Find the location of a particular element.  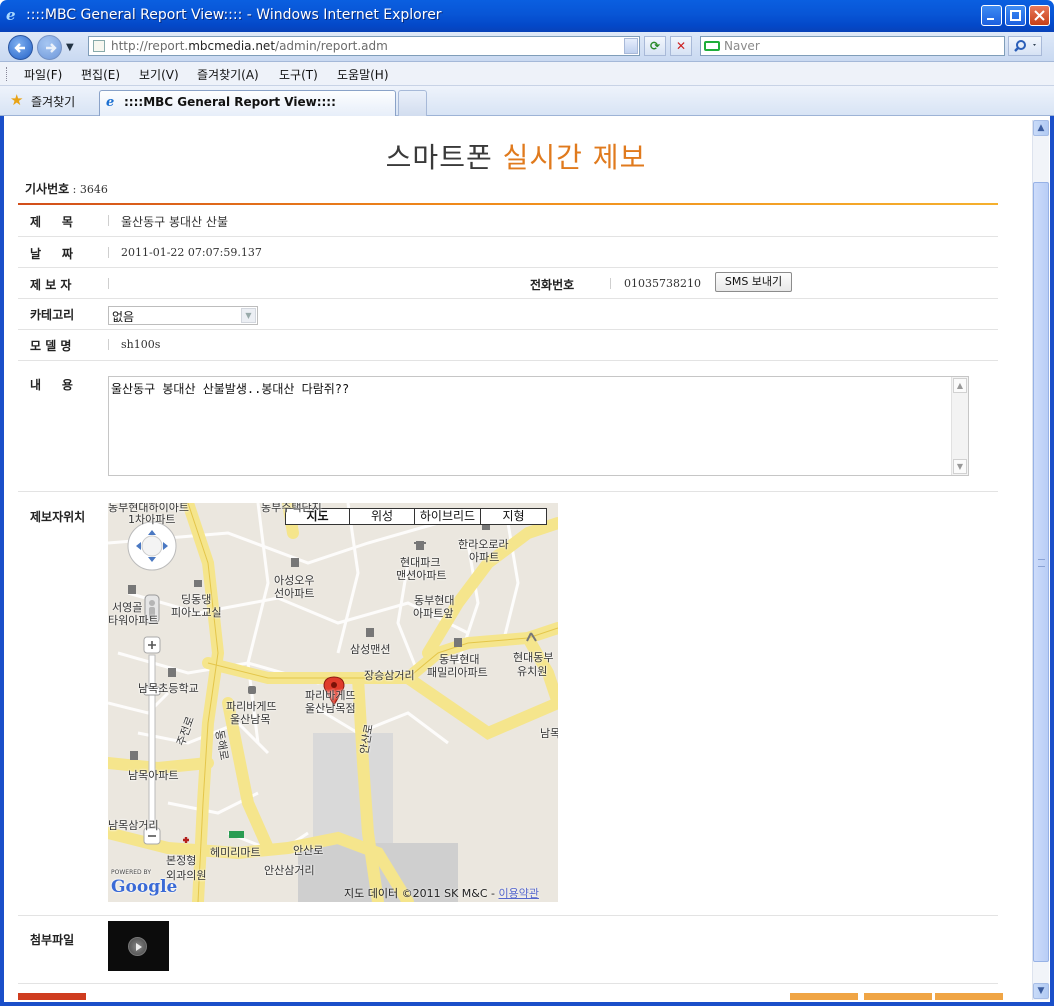

stop-icon: ✕ is located at coordinates (681, 46).